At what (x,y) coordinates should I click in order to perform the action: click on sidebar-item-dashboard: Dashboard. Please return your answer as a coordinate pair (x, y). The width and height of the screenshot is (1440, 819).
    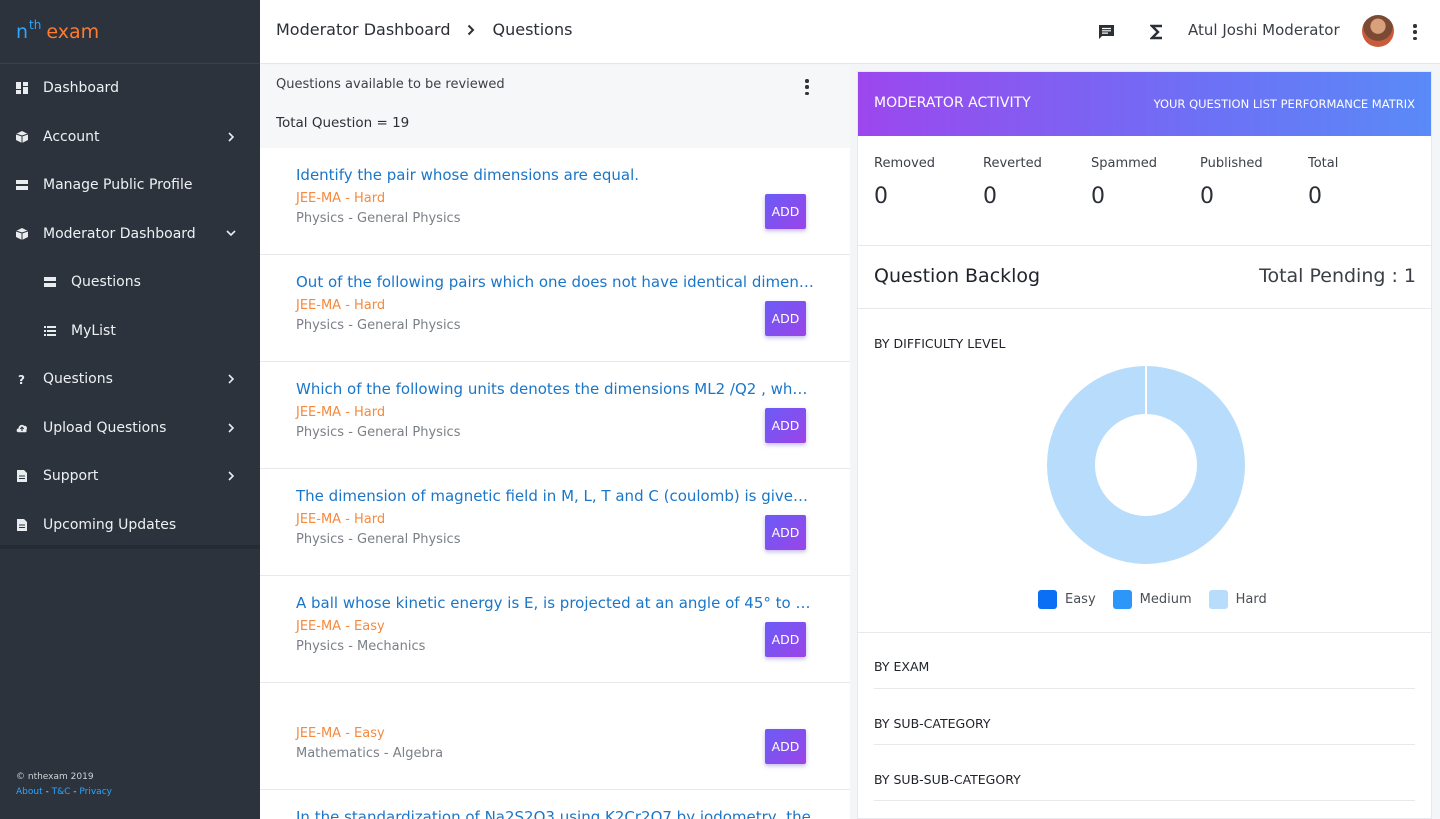
    Looking at the image, I should click on (130, 88).